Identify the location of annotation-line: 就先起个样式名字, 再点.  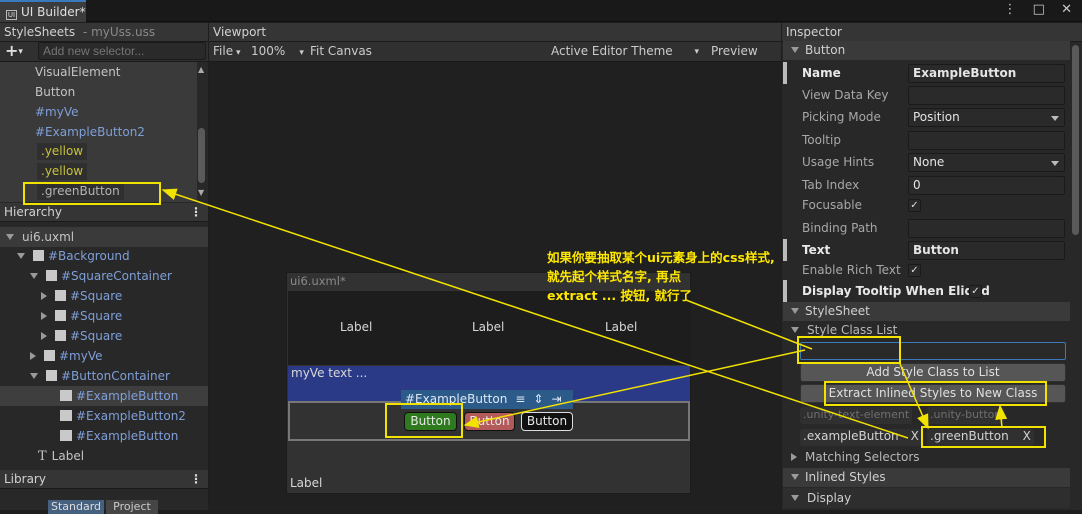
(614, 276).